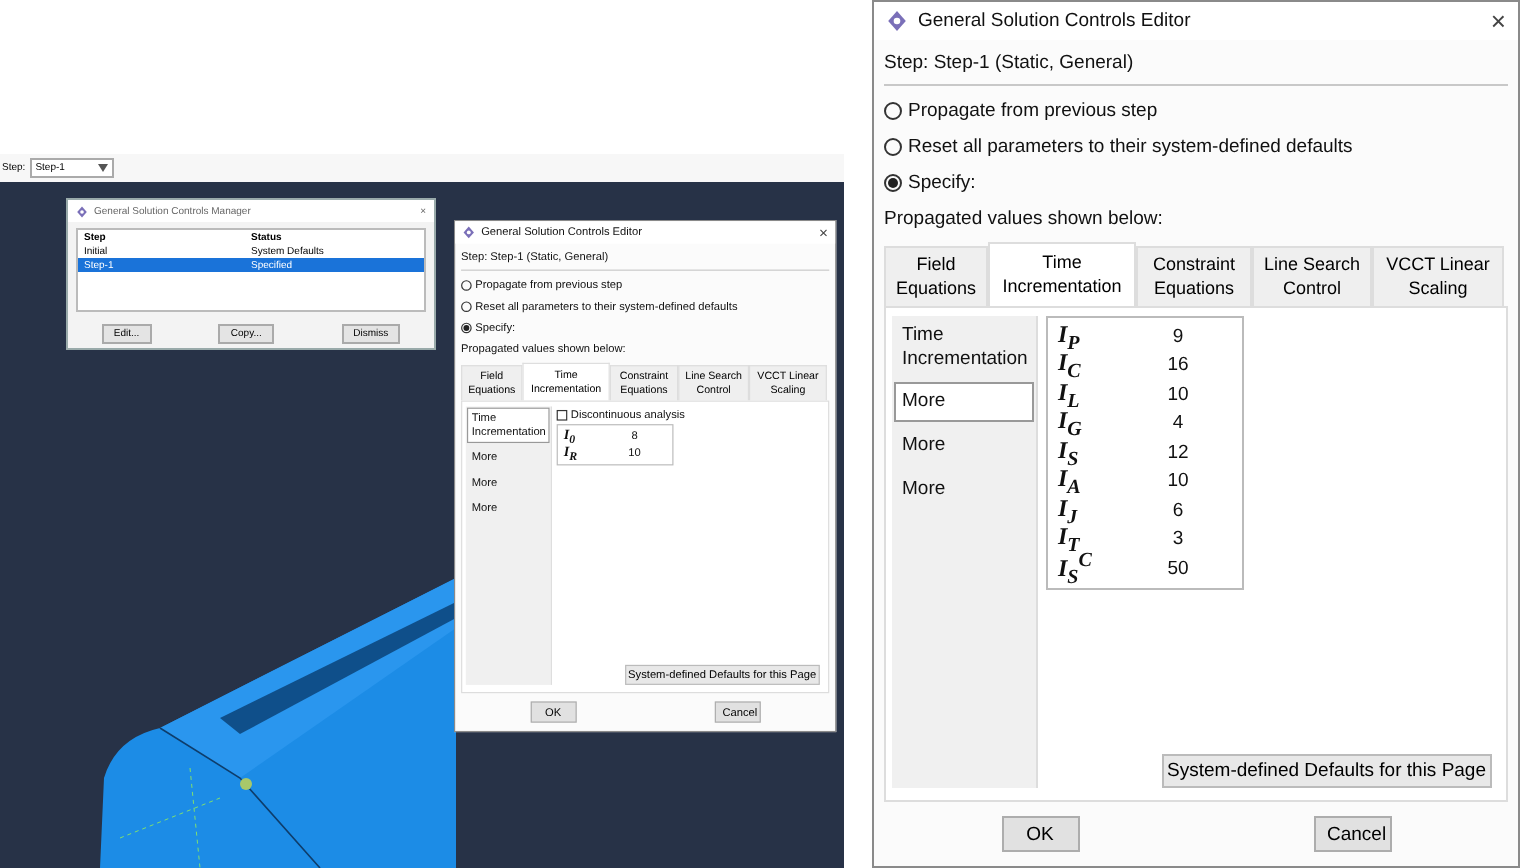  I want to click on option-label: Propagate from previous step, so click(1033, 110).